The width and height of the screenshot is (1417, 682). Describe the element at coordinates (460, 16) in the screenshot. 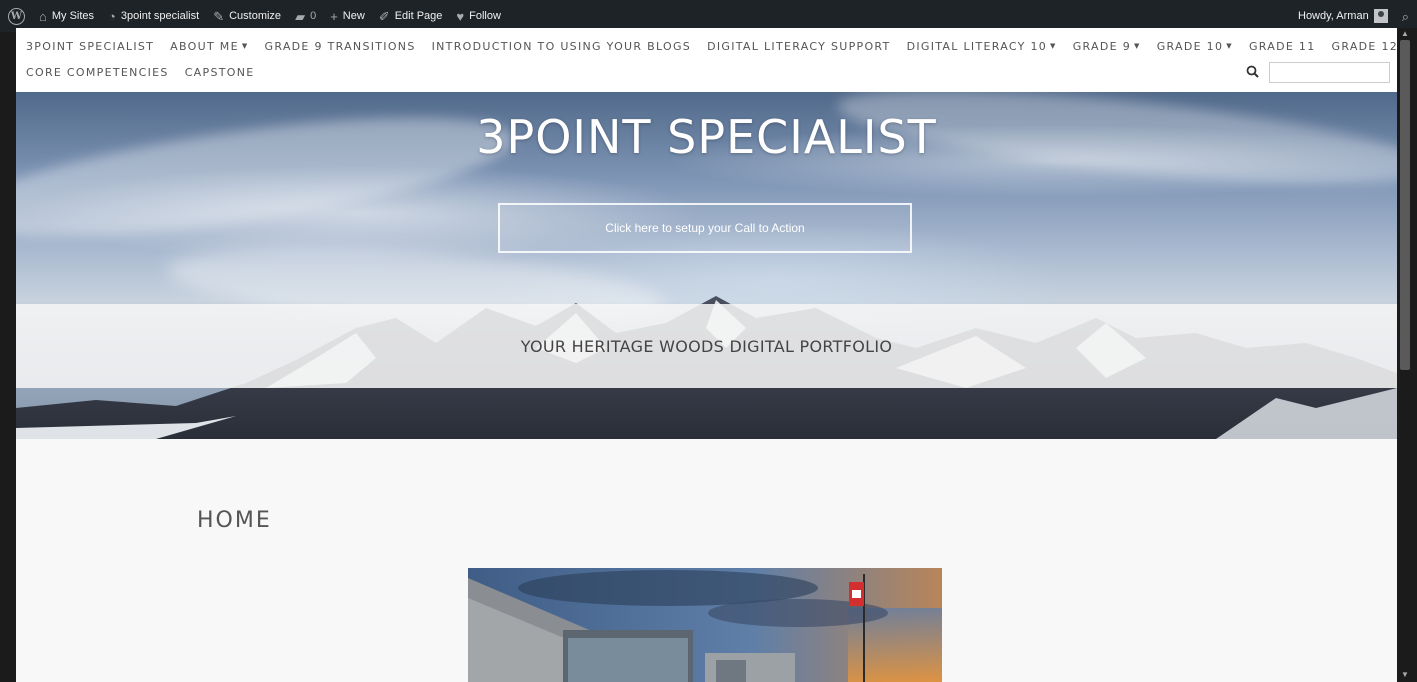

I see `heart-icon: ♥` at that location.